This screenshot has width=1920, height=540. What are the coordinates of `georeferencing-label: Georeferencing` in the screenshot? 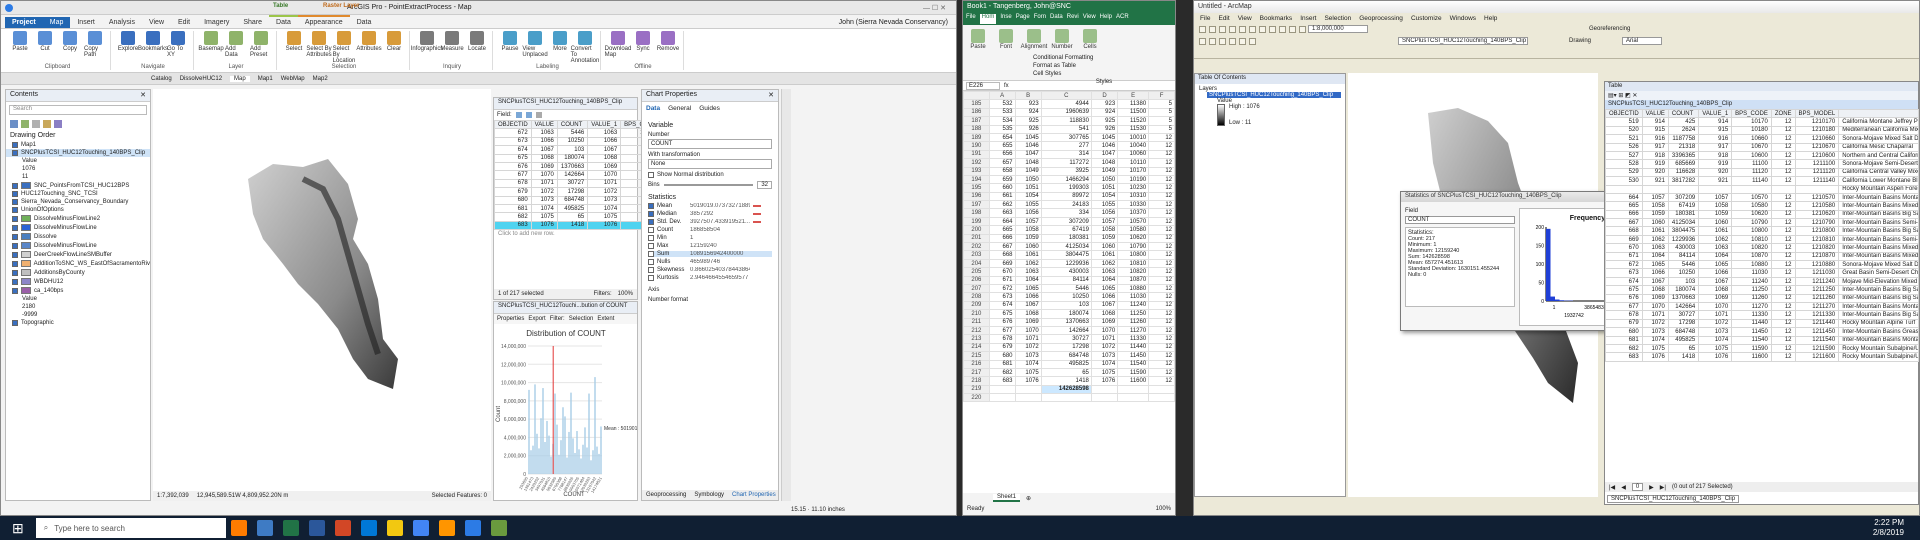 It's located at (1609, 29).